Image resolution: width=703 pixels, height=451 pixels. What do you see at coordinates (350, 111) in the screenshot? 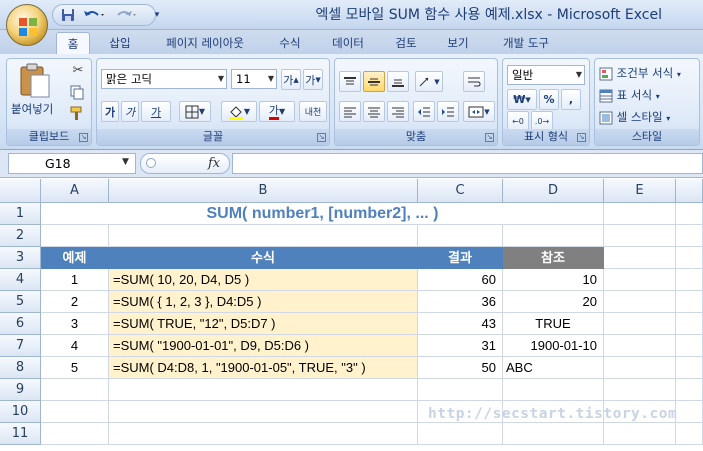
I see `align-left-button` at bounding box center [350, 111].